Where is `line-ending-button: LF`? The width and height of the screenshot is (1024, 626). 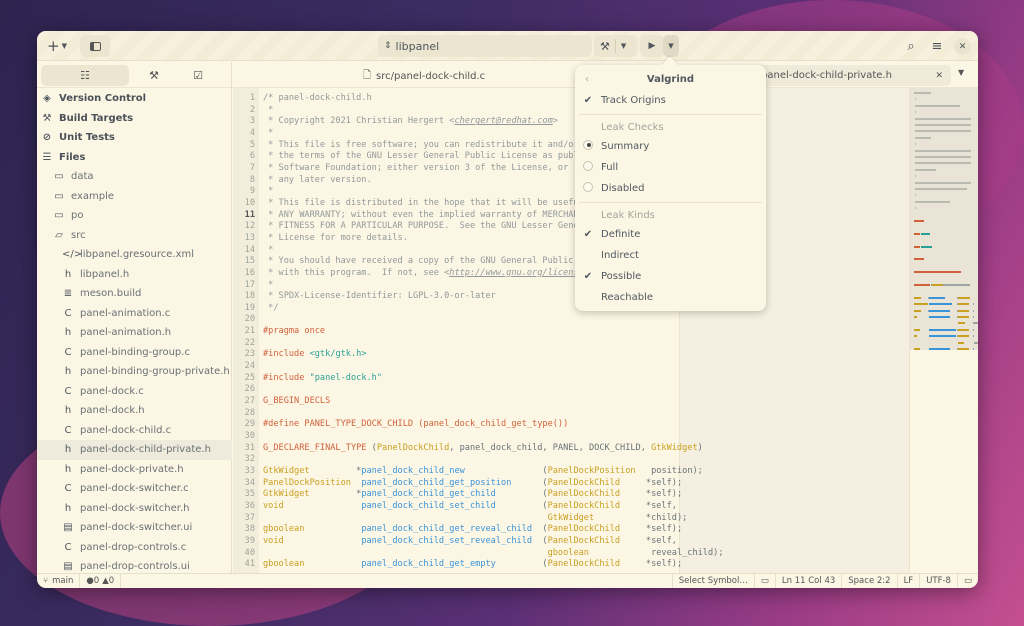
line-ending-button: LF is located at coordinates (909, 580).